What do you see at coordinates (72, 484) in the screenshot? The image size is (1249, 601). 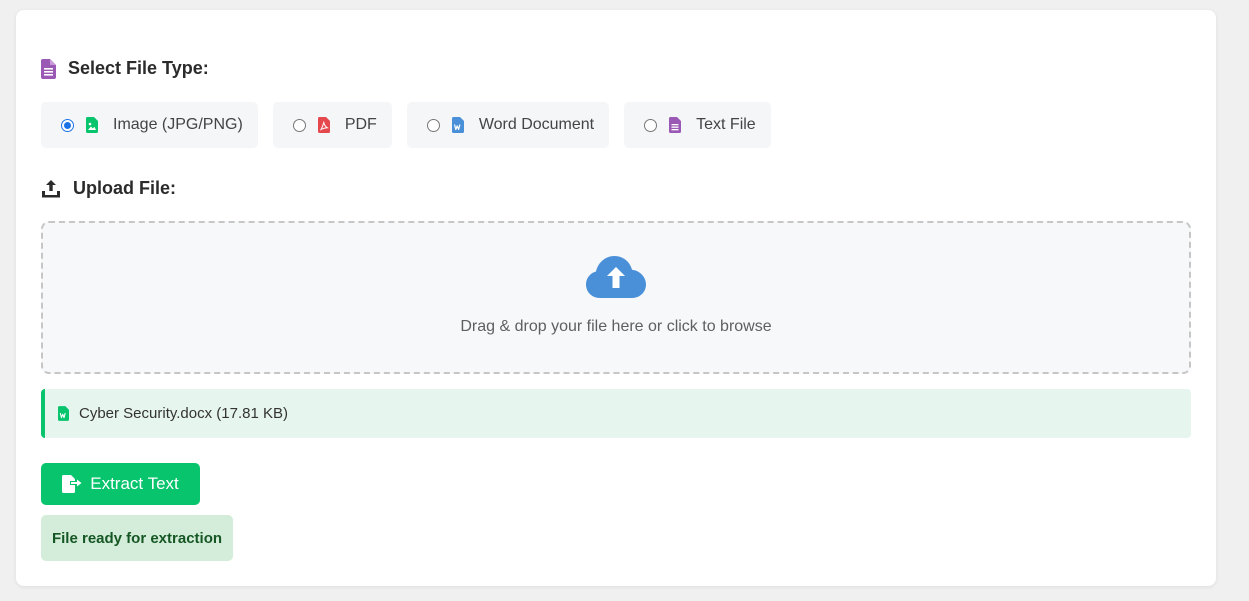 I see `file-export-icon` at bounding box center [72, 484].